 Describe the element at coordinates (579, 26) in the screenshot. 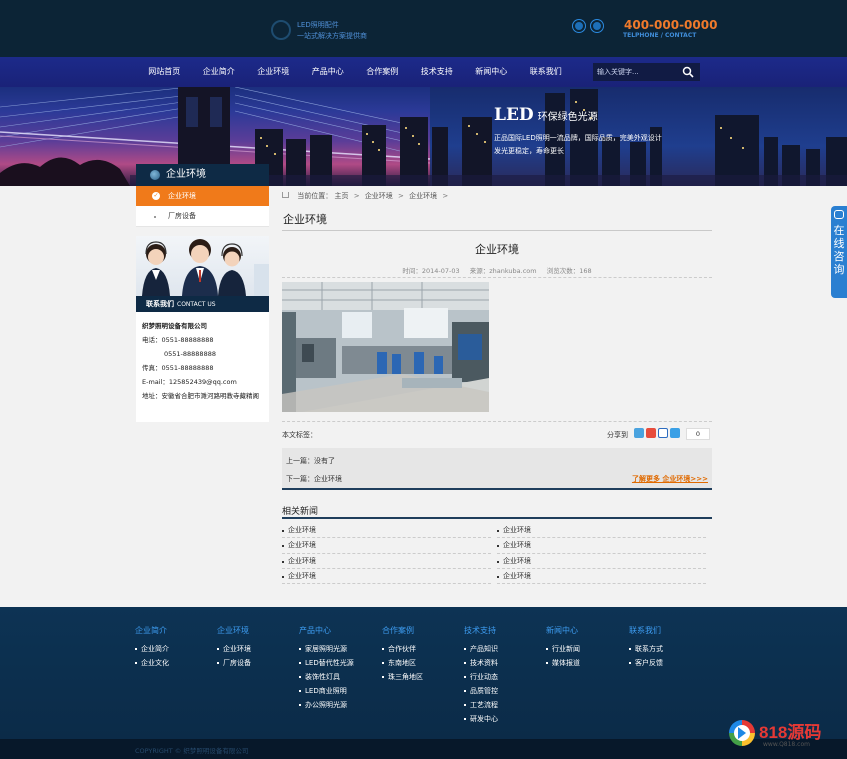

I see `qq-icon` at that location.